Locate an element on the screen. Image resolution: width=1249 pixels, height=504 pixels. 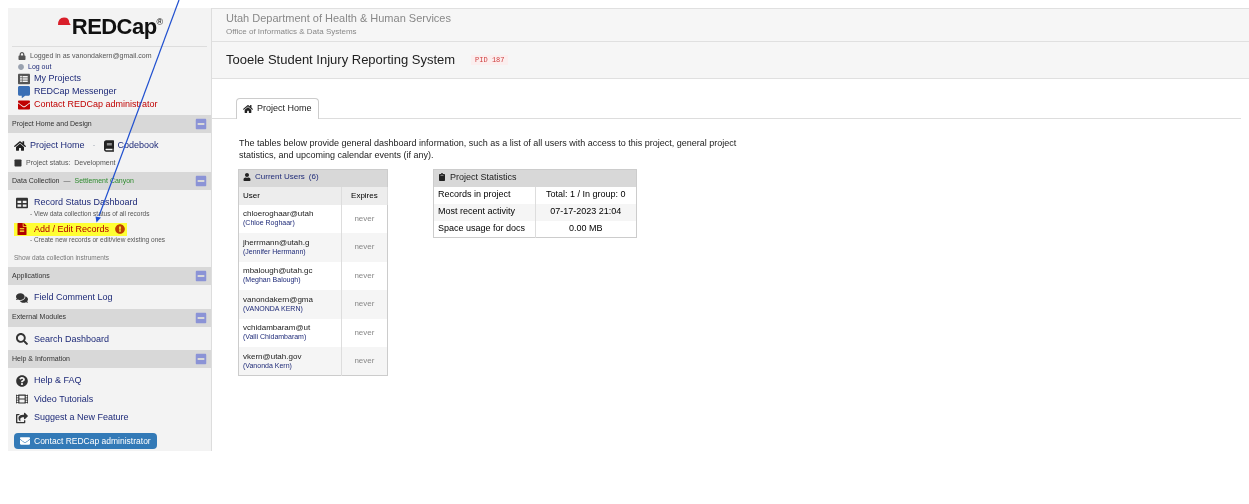
contact-button: Contact REDCap administrator is located at coordinates (85, 441).